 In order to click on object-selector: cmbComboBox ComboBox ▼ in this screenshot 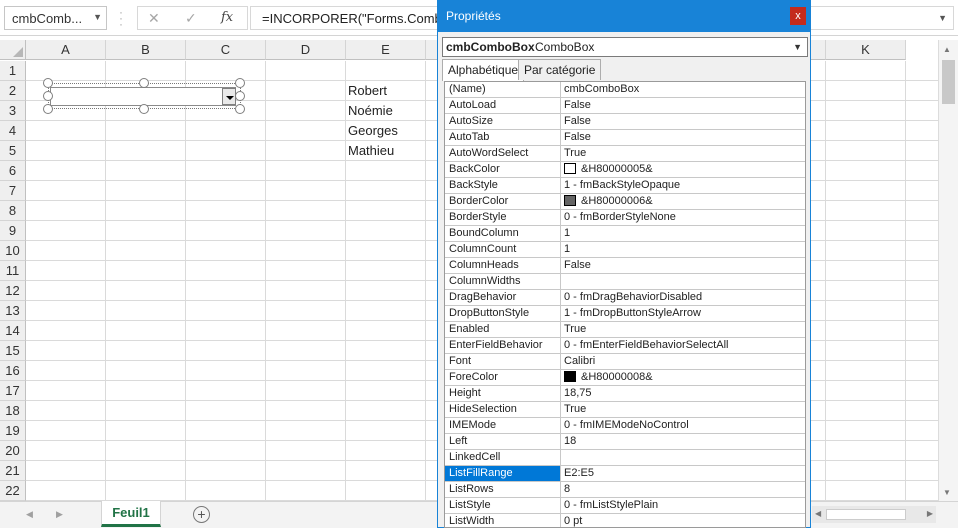, I will do `click(625, 47)`.